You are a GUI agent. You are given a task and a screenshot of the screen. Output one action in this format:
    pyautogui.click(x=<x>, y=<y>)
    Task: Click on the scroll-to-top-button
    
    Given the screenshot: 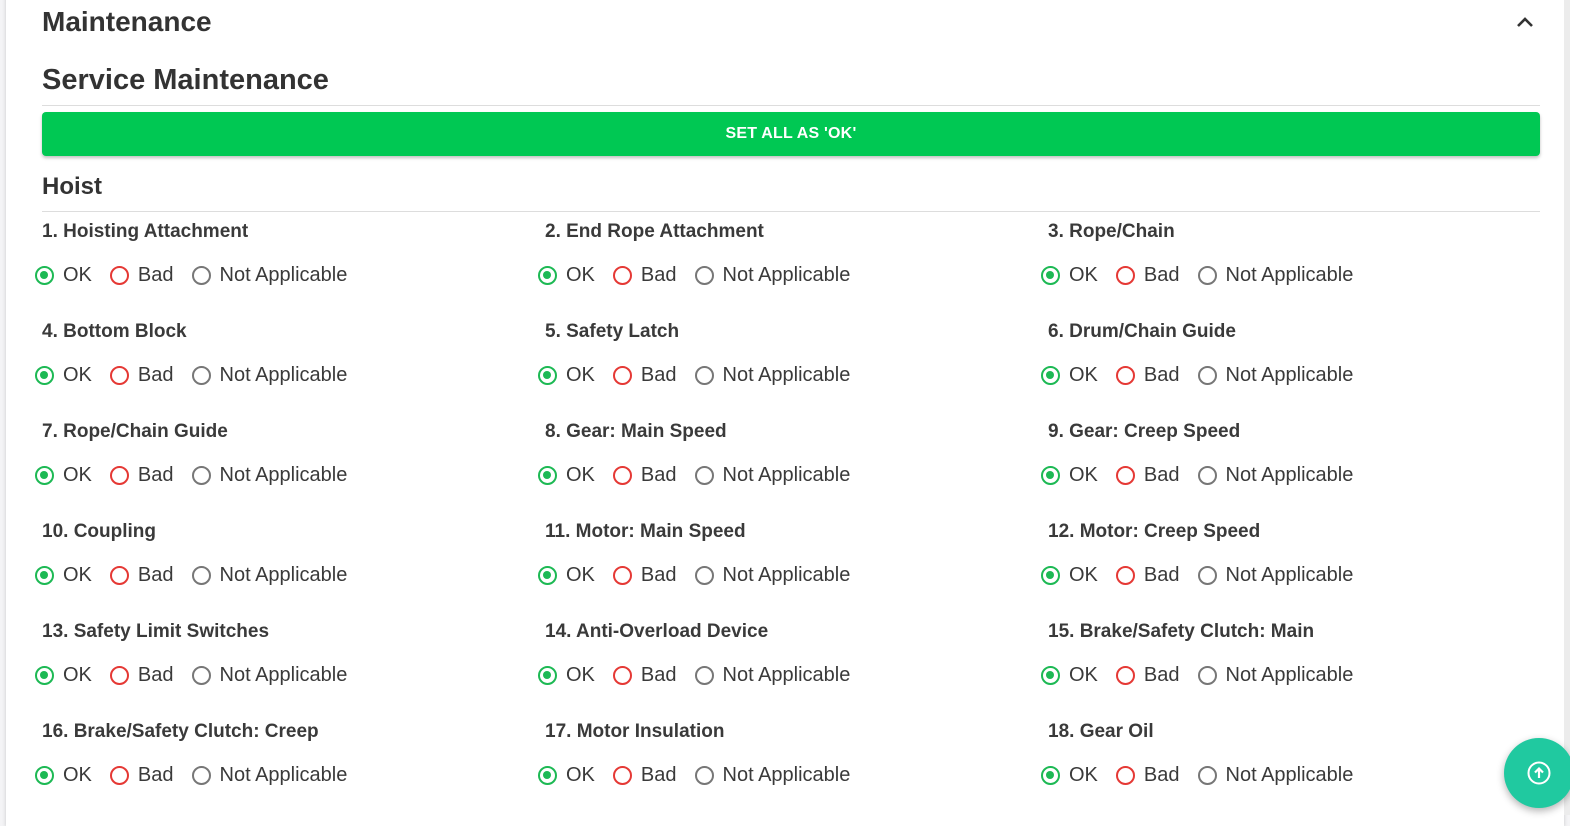 What is the action you would take?
    pyautogui.click(x=1537, y=773)
    